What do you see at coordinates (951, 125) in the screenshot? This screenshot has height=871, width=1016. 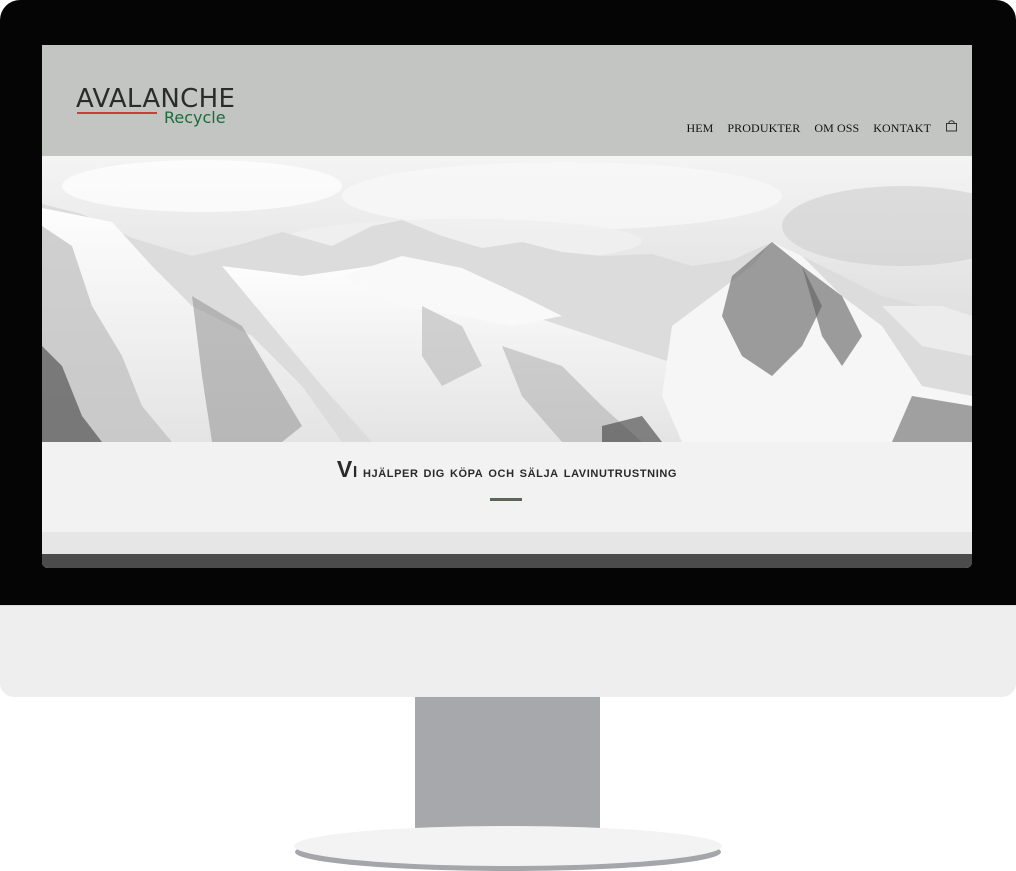 I see `shopping-bag-icon` at bounding box center [951, 125].